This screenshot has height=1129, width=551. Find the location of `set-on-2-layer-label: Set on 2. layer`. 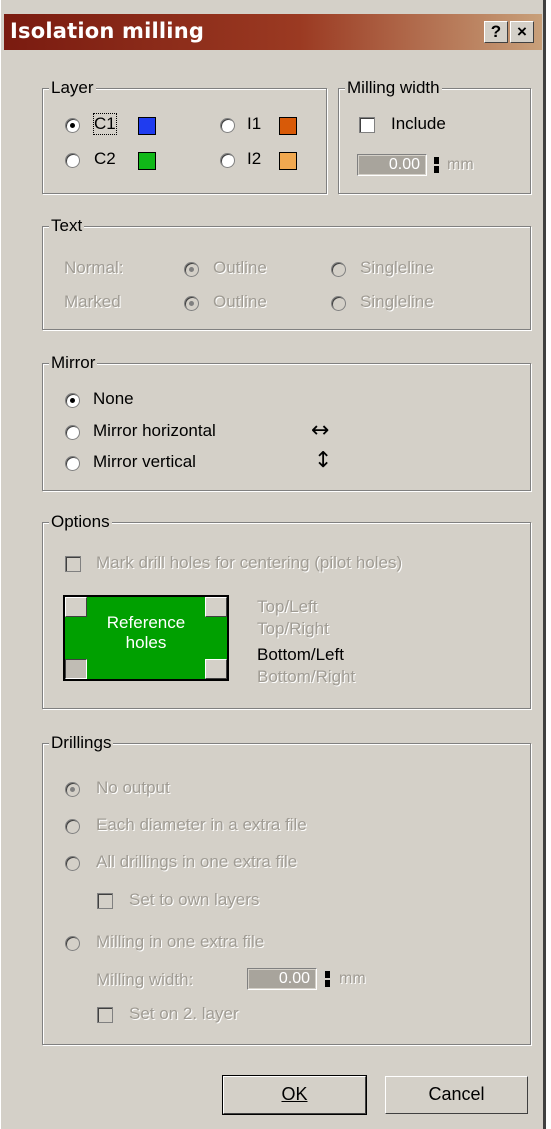

set-on-2-layer-label: Set on 2. layer is located at coordinates (184, 1013).